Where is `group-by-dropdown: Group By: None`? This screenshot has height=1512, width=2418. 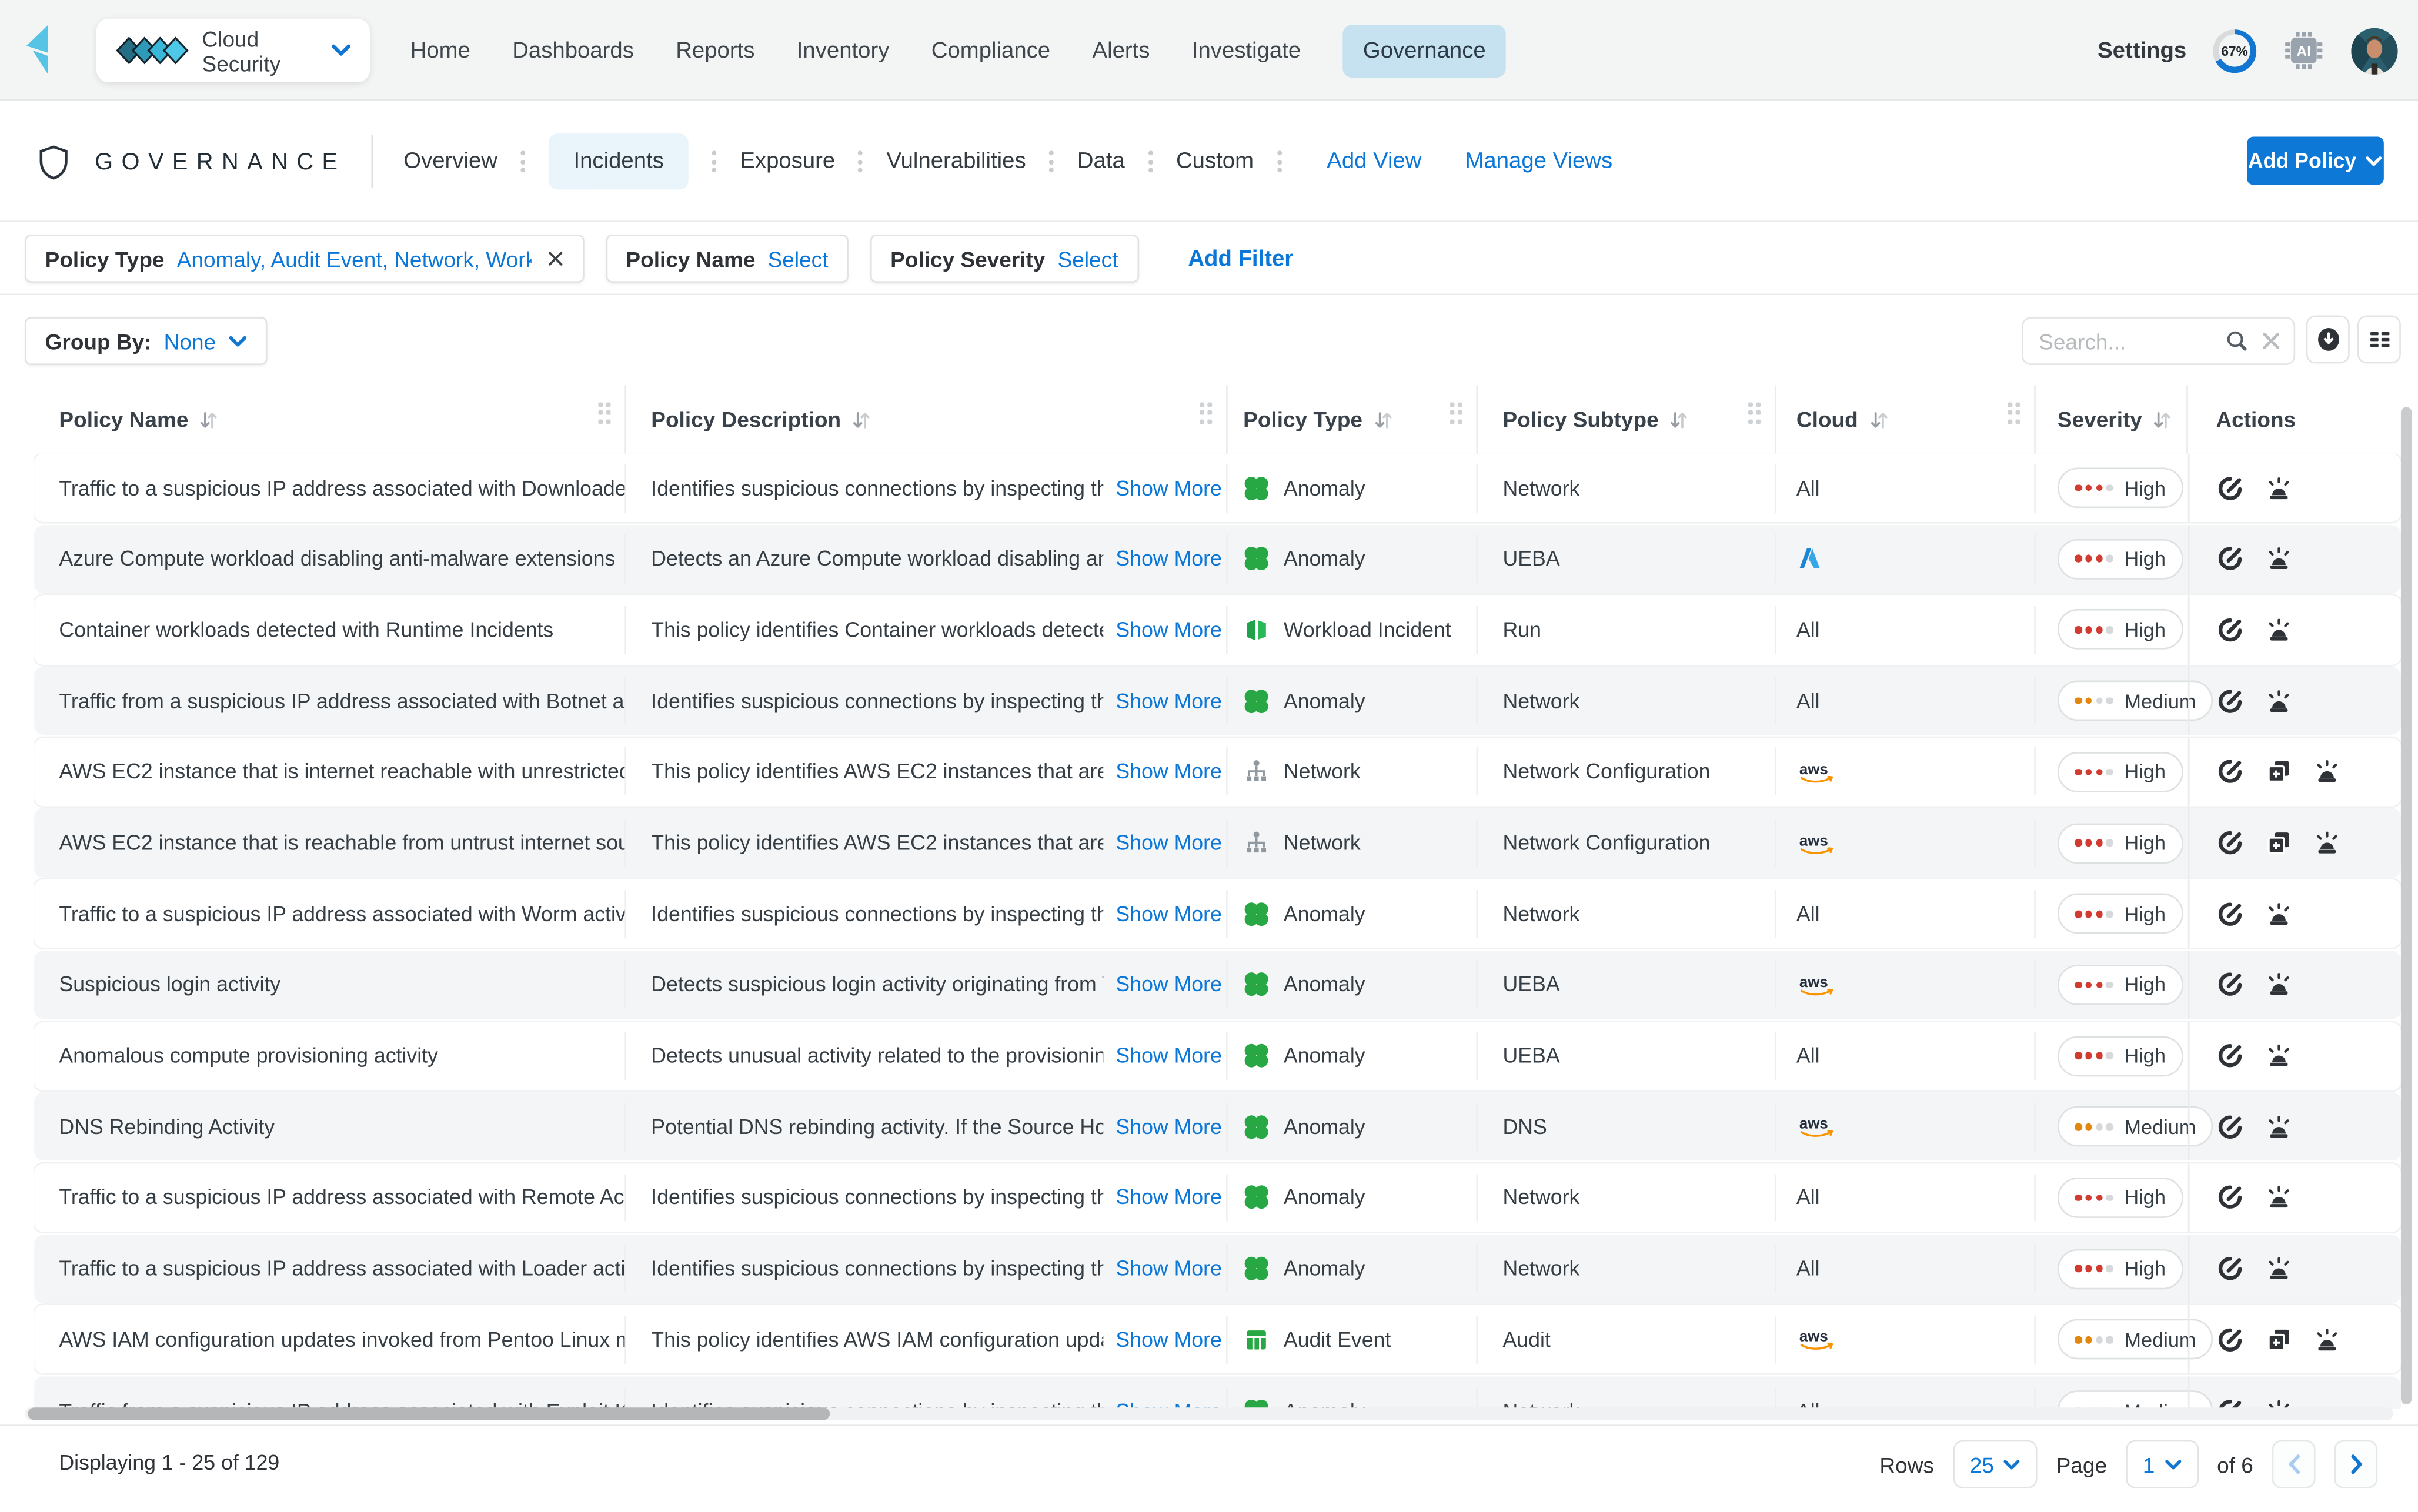
group-by-dropdown: Group By: None is located at coordinates (146, 342).